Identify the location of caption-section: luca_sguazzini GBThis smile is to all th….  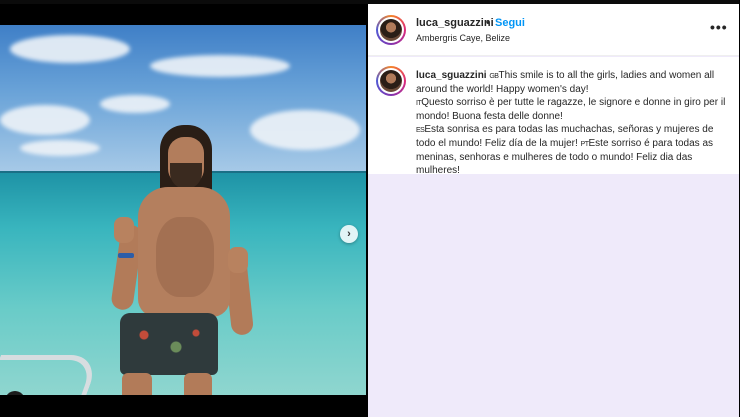
(553, 117).